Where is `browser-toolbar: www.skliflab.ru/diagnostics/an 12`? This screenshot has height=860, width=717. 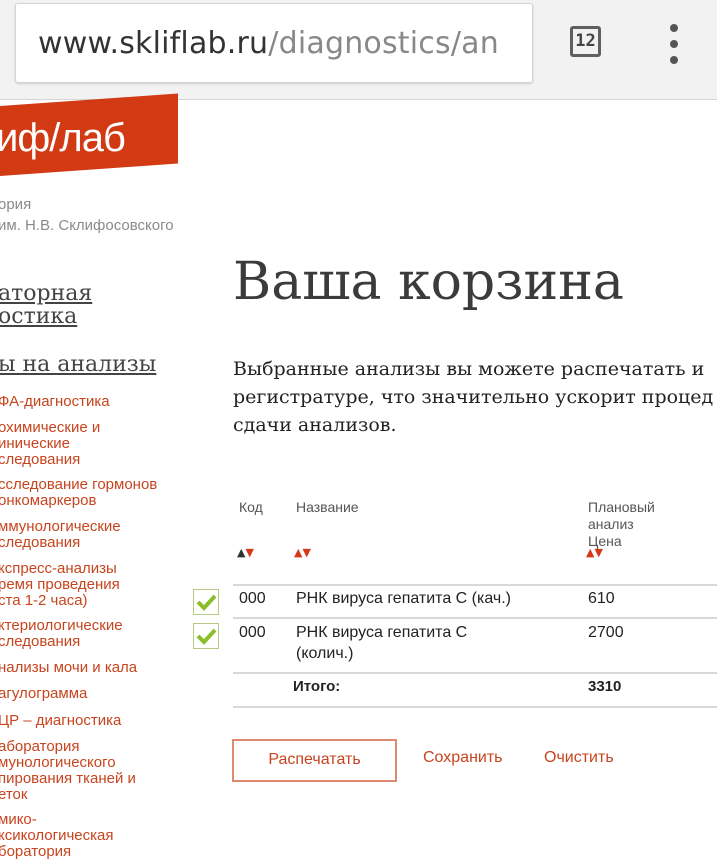
browser-toolbar: www.skliflab.ru/diagnostics/an 12 is located at coordinates (358, 50).